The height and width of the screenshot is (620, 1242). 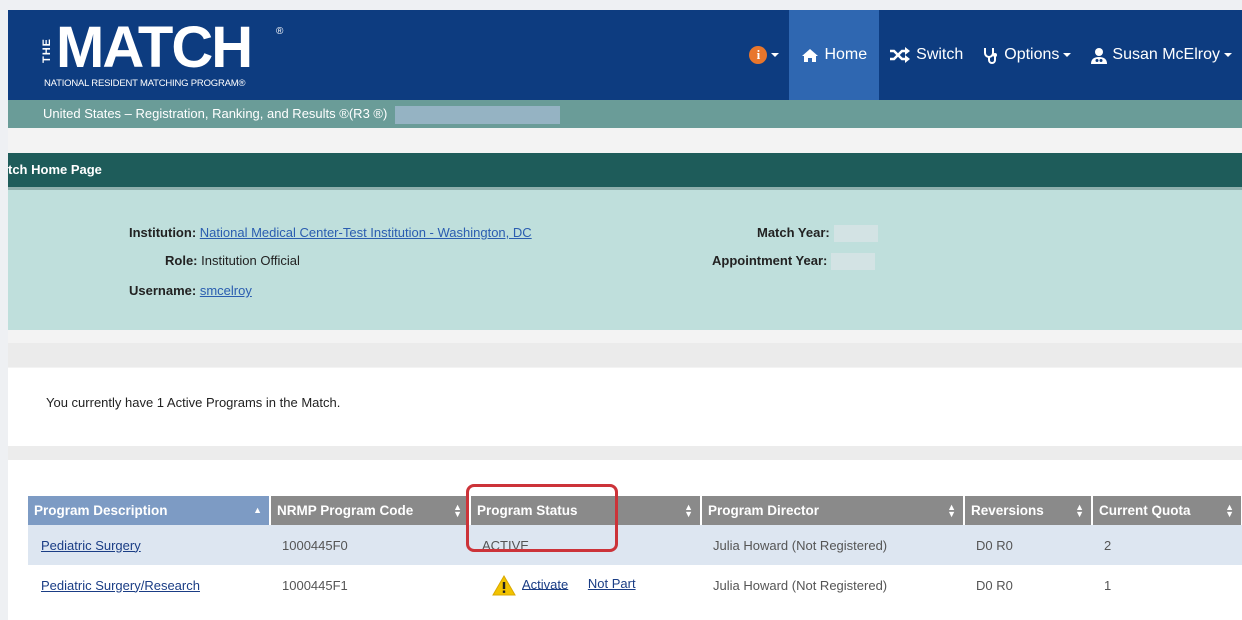 What do you see at coordinates (758, 55) in the screenshot?
I see `info-icon: i` at bounding box center [758, 55].